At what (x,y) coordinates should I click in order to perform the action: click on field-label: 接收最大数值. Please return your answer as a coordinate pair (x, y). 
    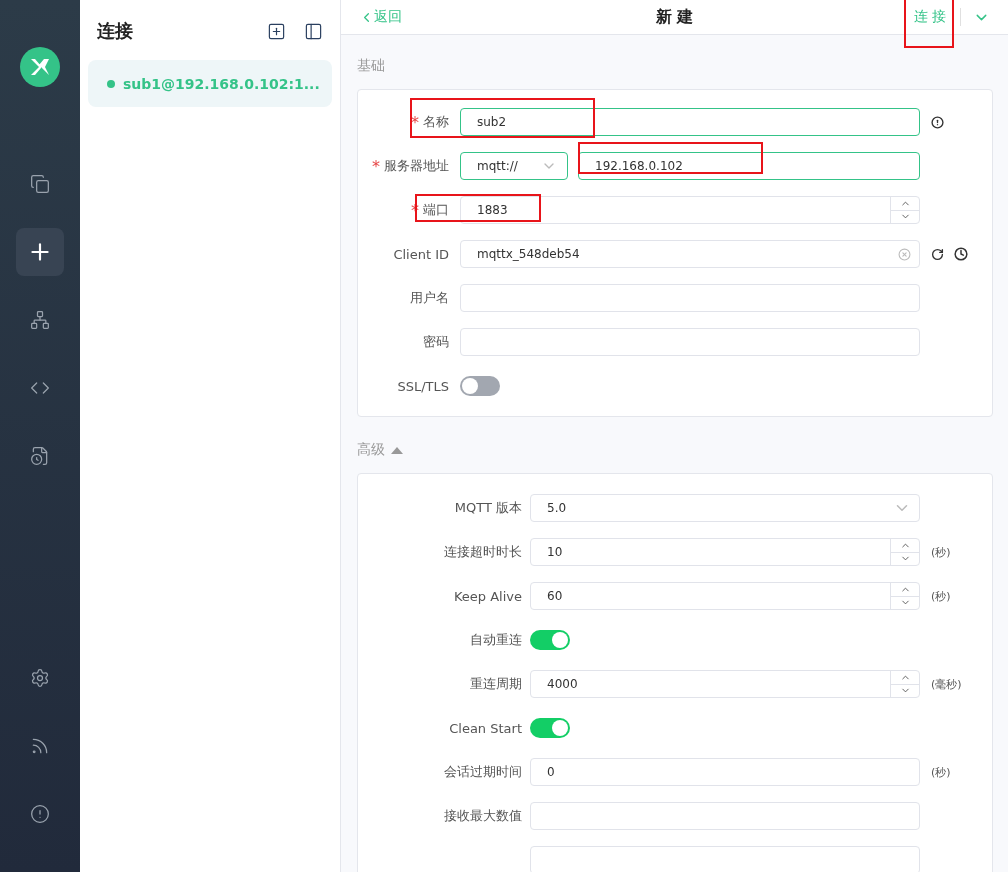
    Looking at the image, I should click on (483, 816).